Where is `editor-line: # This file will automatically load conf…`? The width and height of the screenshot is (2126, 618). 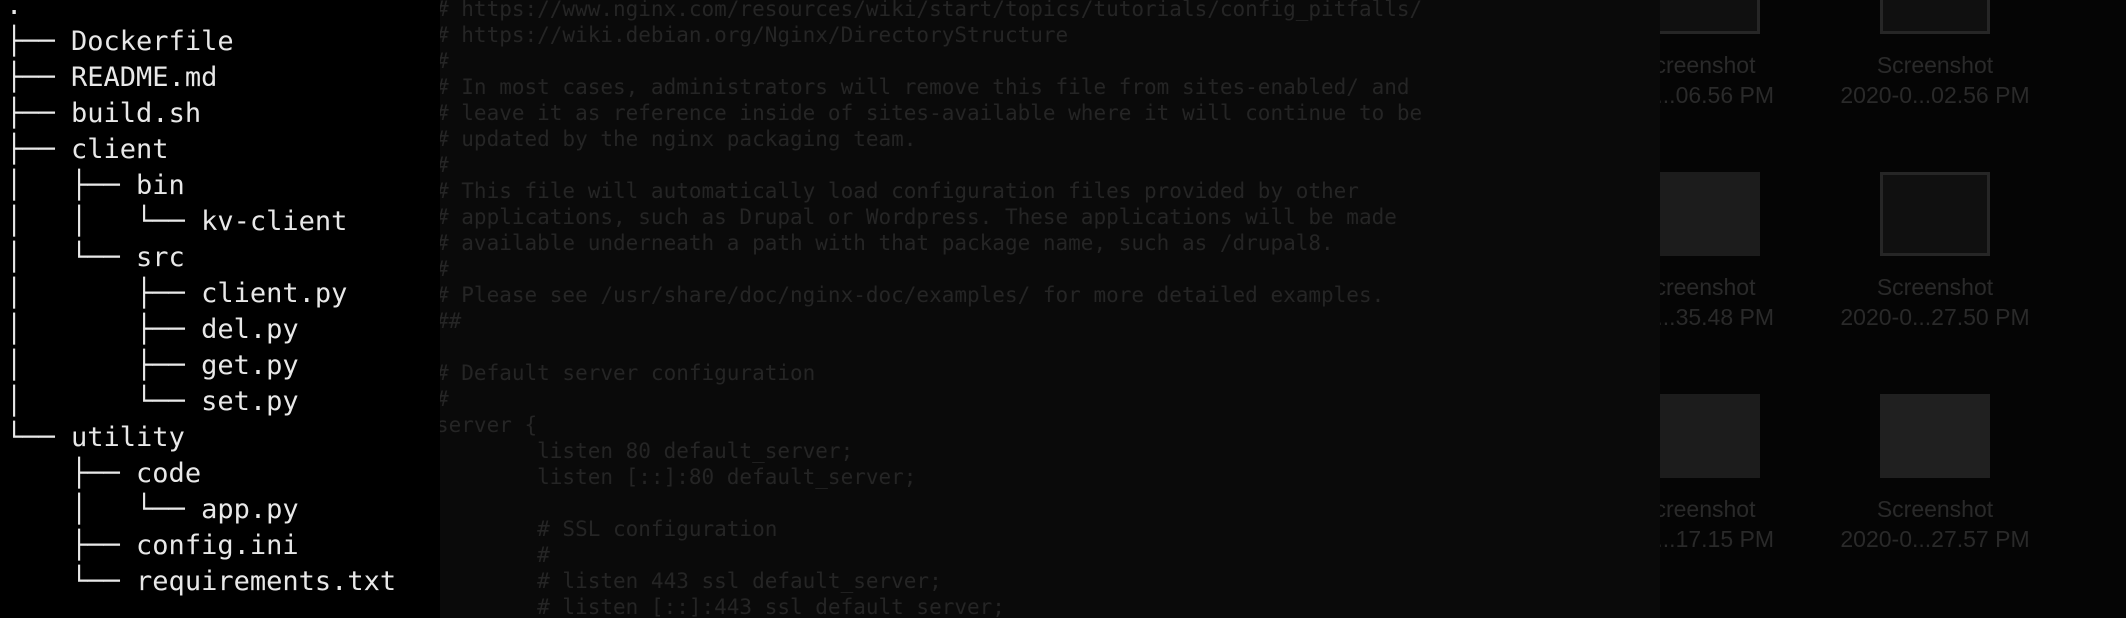
editor-line: # This file will automatically load conf… is located at coordinates (897, 191).